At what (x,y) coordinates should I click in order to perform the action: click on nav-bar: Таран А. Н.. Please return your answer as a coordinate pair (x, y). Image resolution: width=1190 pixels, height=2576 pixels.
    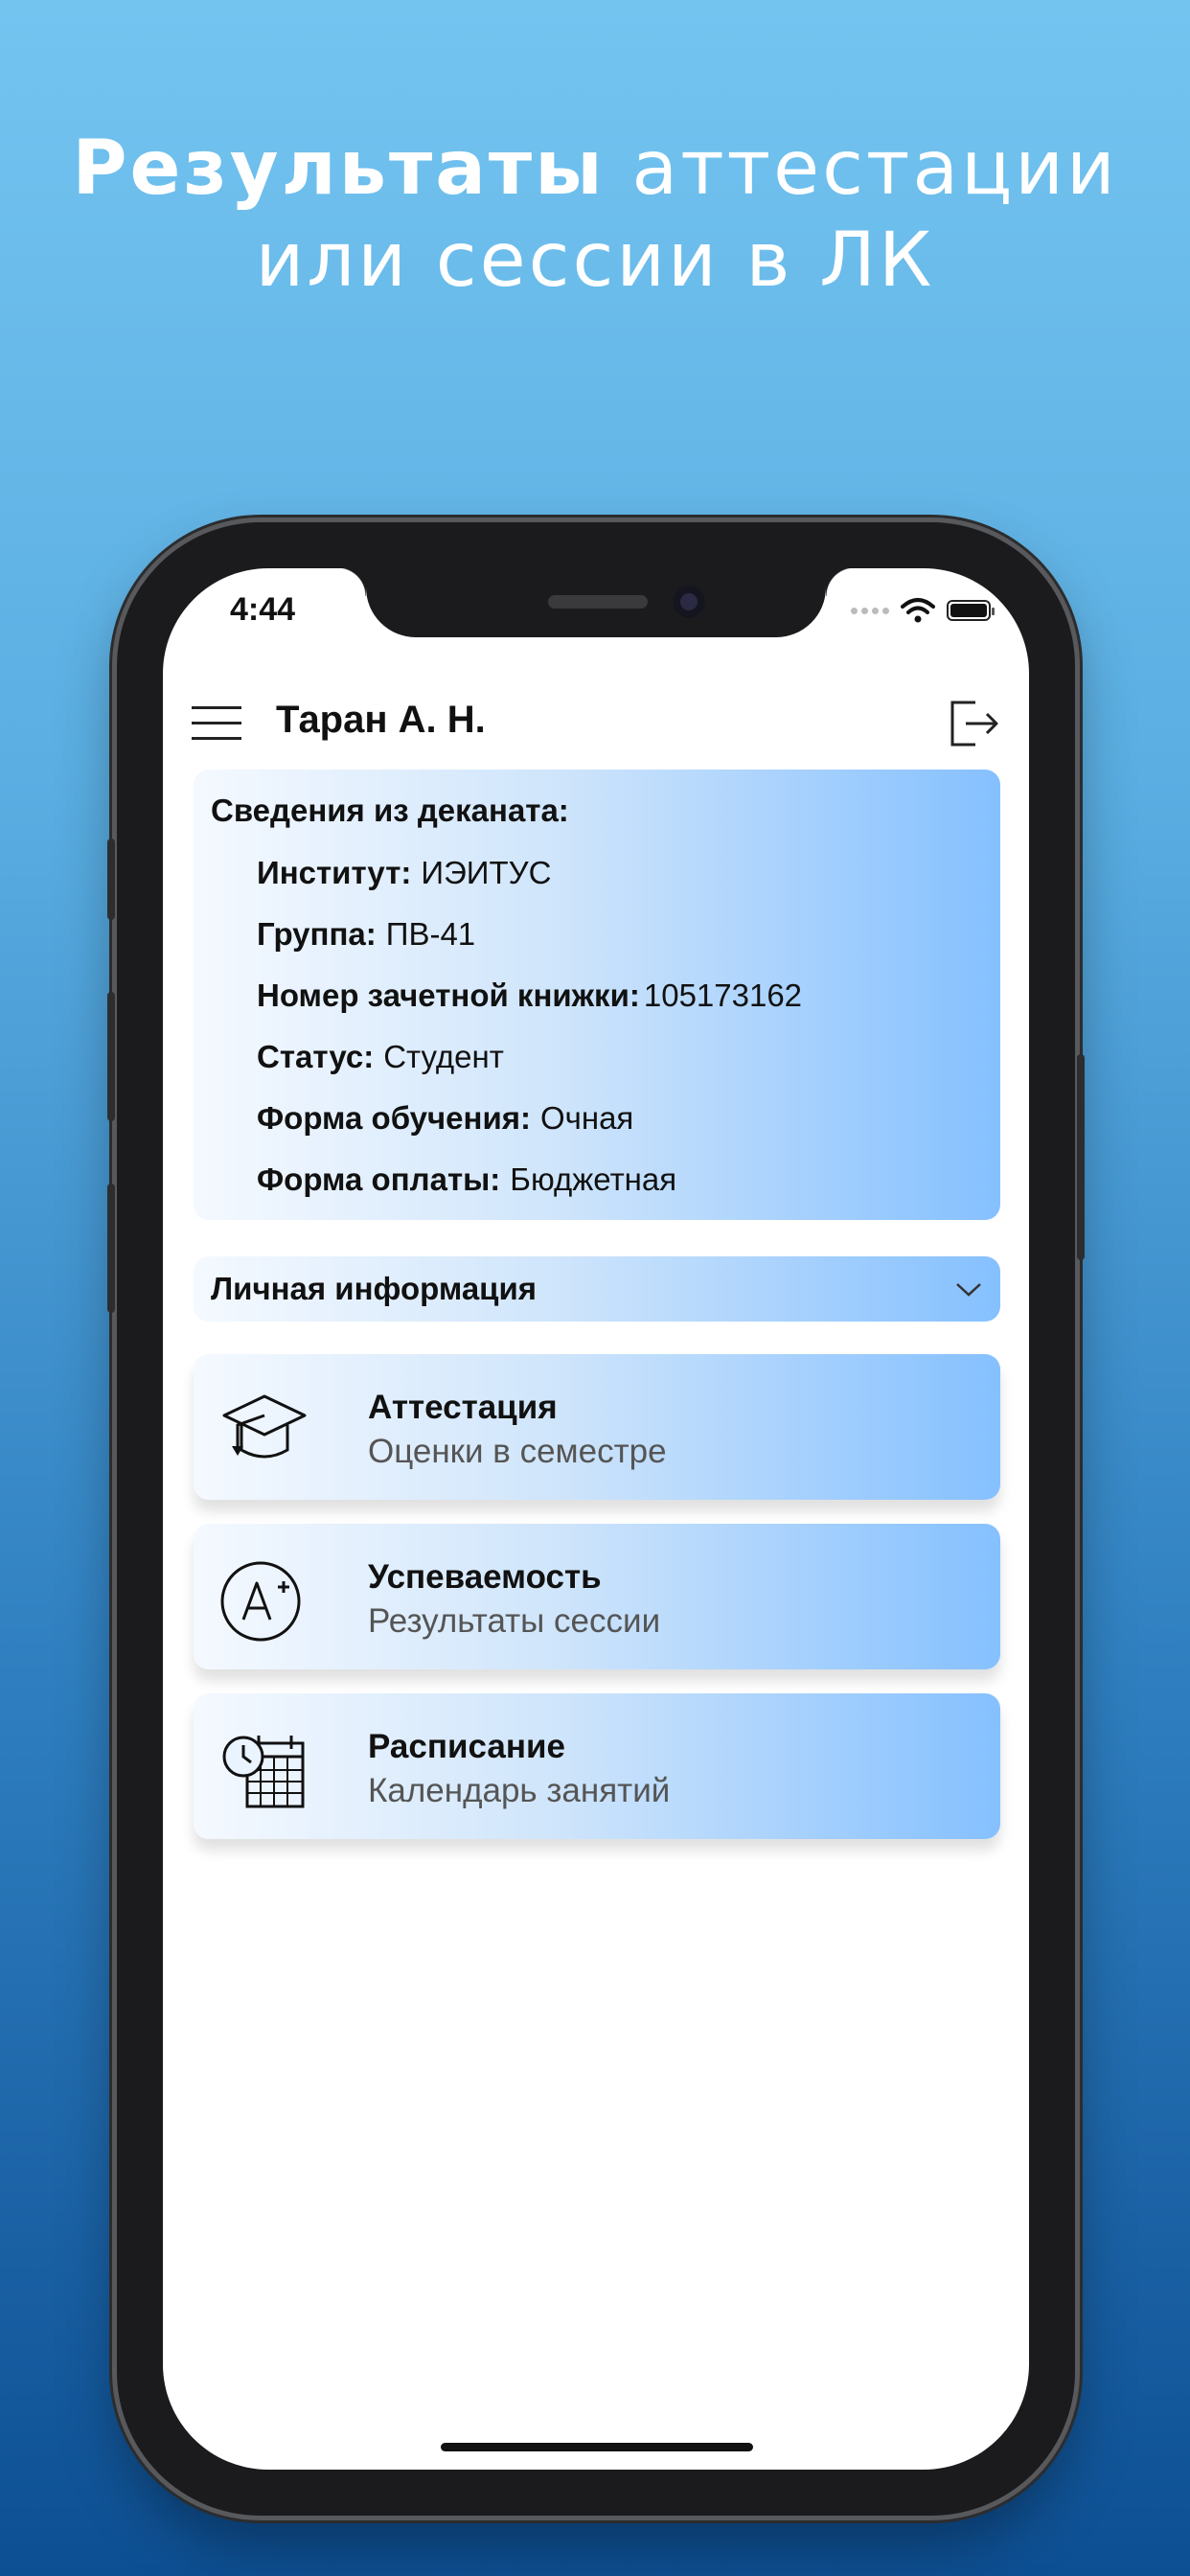
    Looking at the image, I should click on (596, 721).